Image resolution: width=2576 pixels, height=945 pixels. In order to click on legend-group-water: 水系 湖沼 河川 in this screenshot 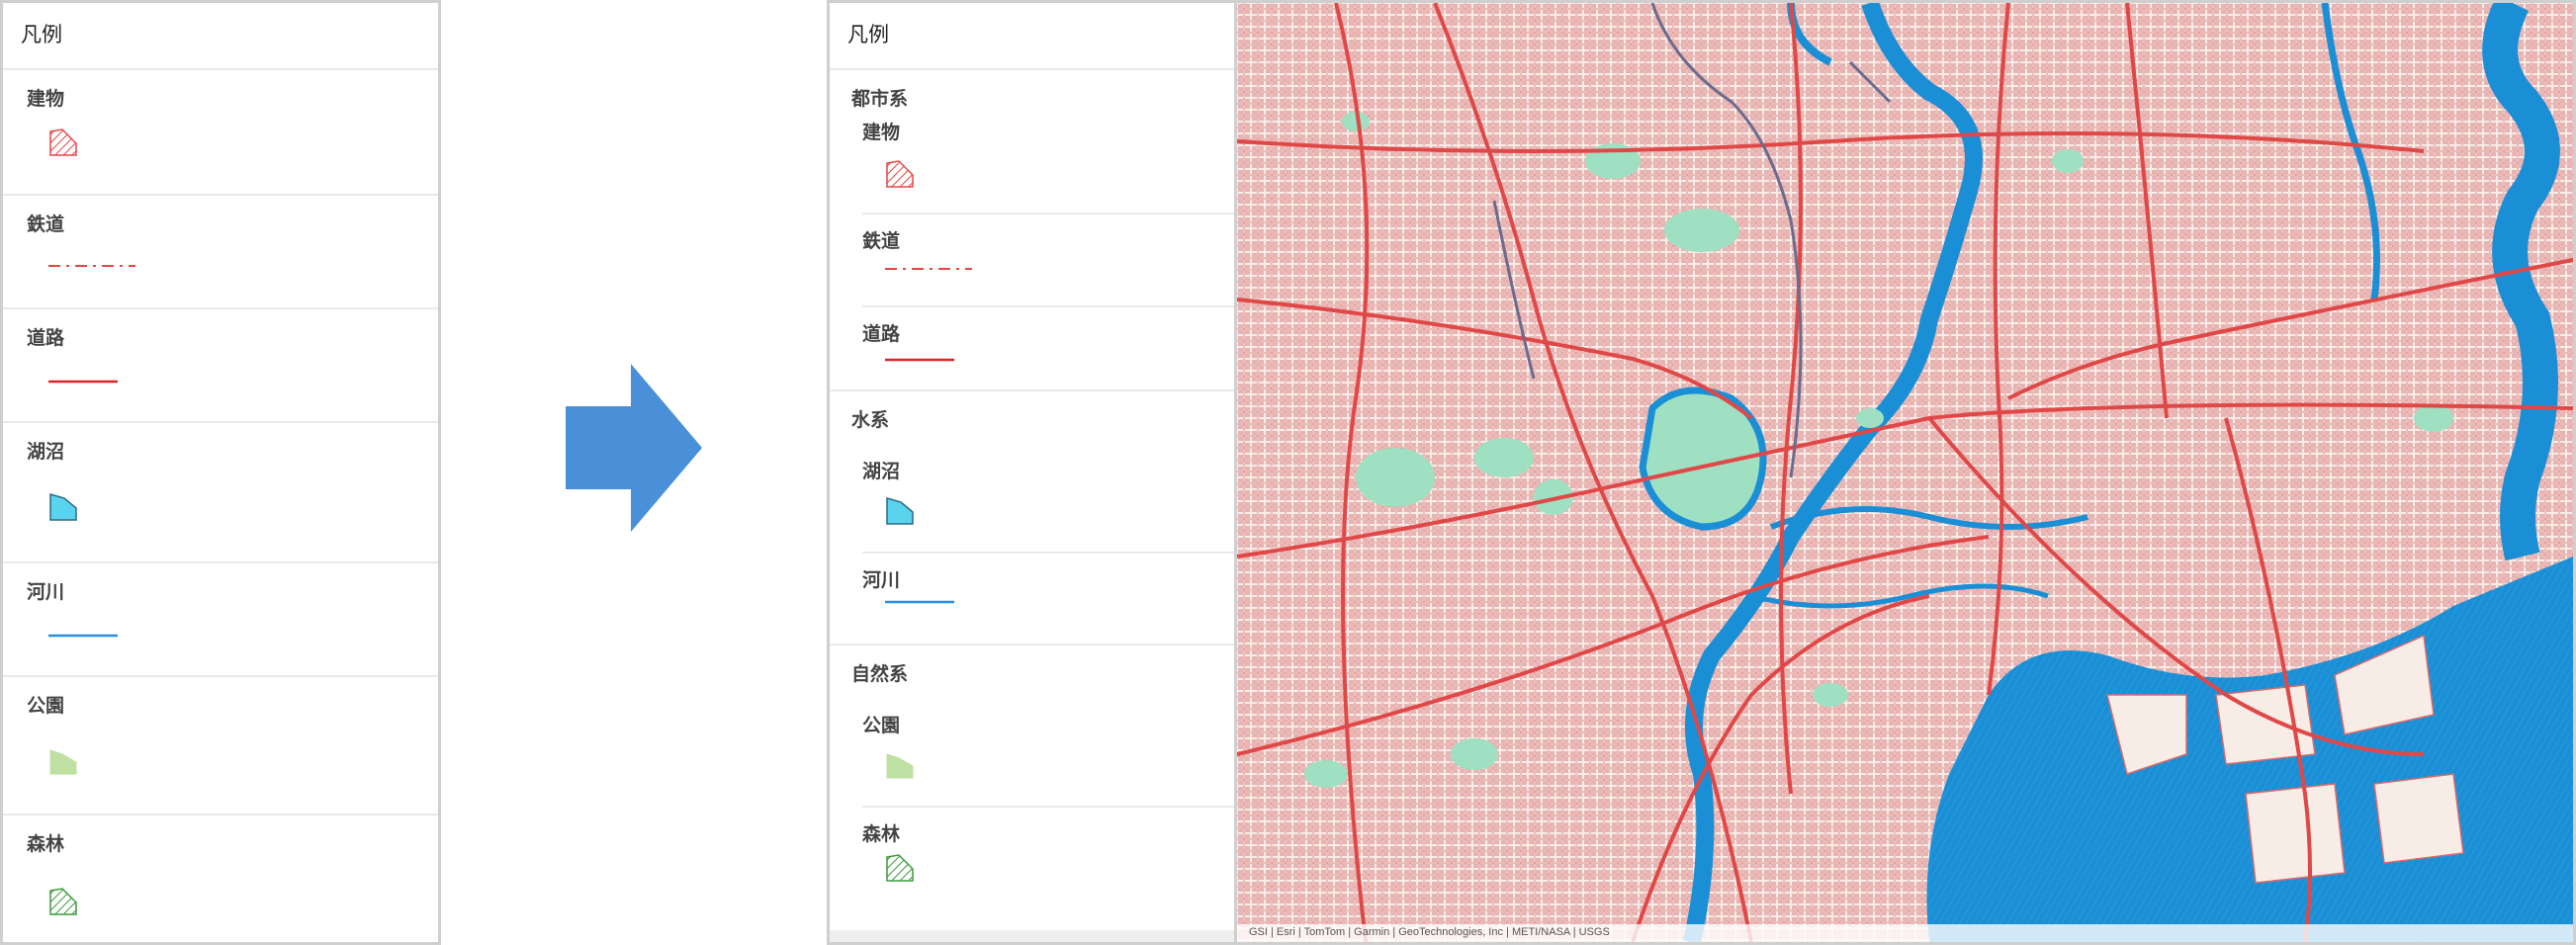, I will do `click(1033, 518)`.